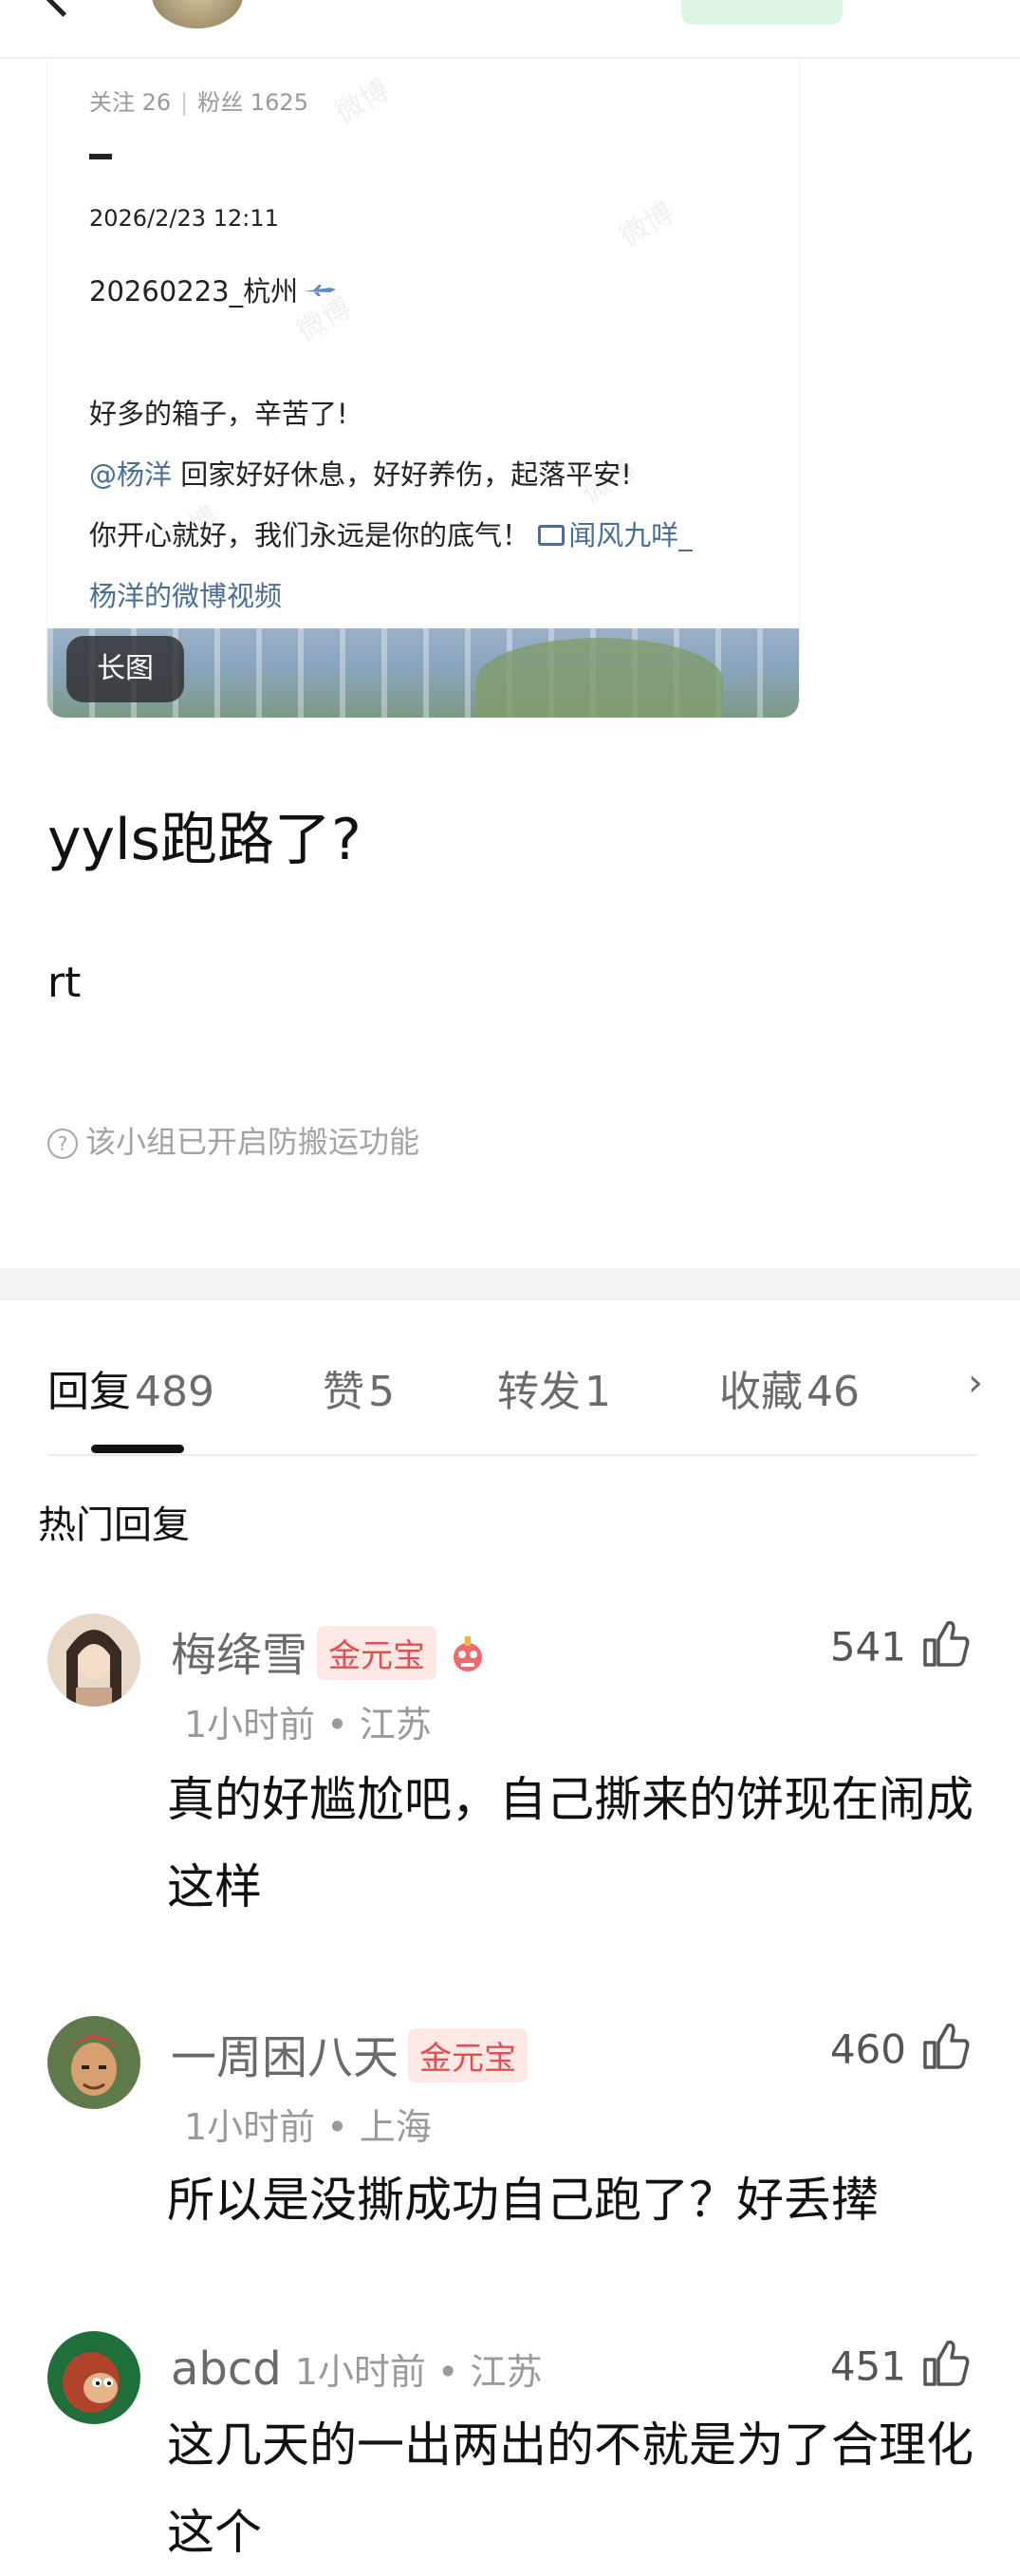 The height and width of the screenshot is (2576, 1020). I want to click on video-link-text: 闻风九咩_, so click(630, 535).